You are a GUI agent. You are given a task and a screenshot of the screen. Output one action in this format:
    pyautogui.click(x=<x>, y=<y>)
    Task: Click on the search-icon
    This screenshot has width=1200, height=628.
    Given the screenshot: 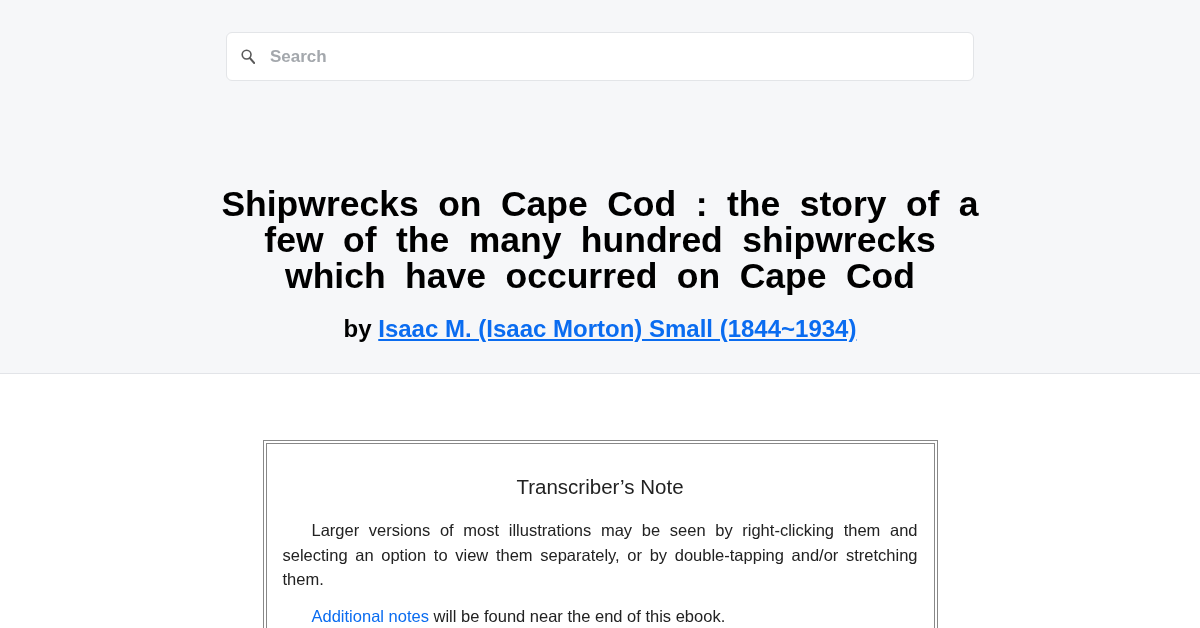 What is the action you would take?
    pyautogui.click(x=248, y=56)
    